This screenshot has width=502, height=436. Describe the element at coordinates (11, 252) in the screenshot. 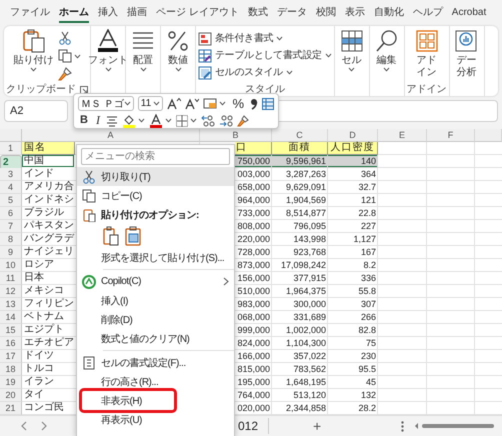

I see `row-number: 9` at that location.